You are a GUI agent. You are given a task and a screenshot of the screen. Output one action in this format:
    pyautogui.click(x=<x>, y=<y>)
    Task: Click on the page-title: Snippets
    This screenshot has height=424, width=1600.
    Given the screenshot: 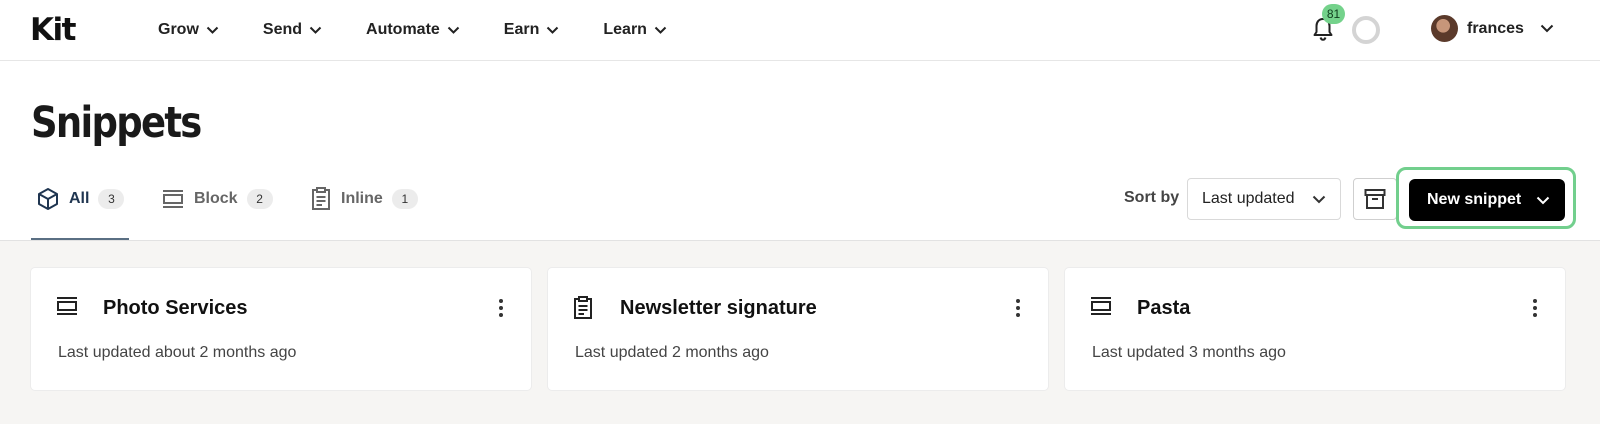 What is the action you would take?
    pyautogui.click(x=116, y=123)
    